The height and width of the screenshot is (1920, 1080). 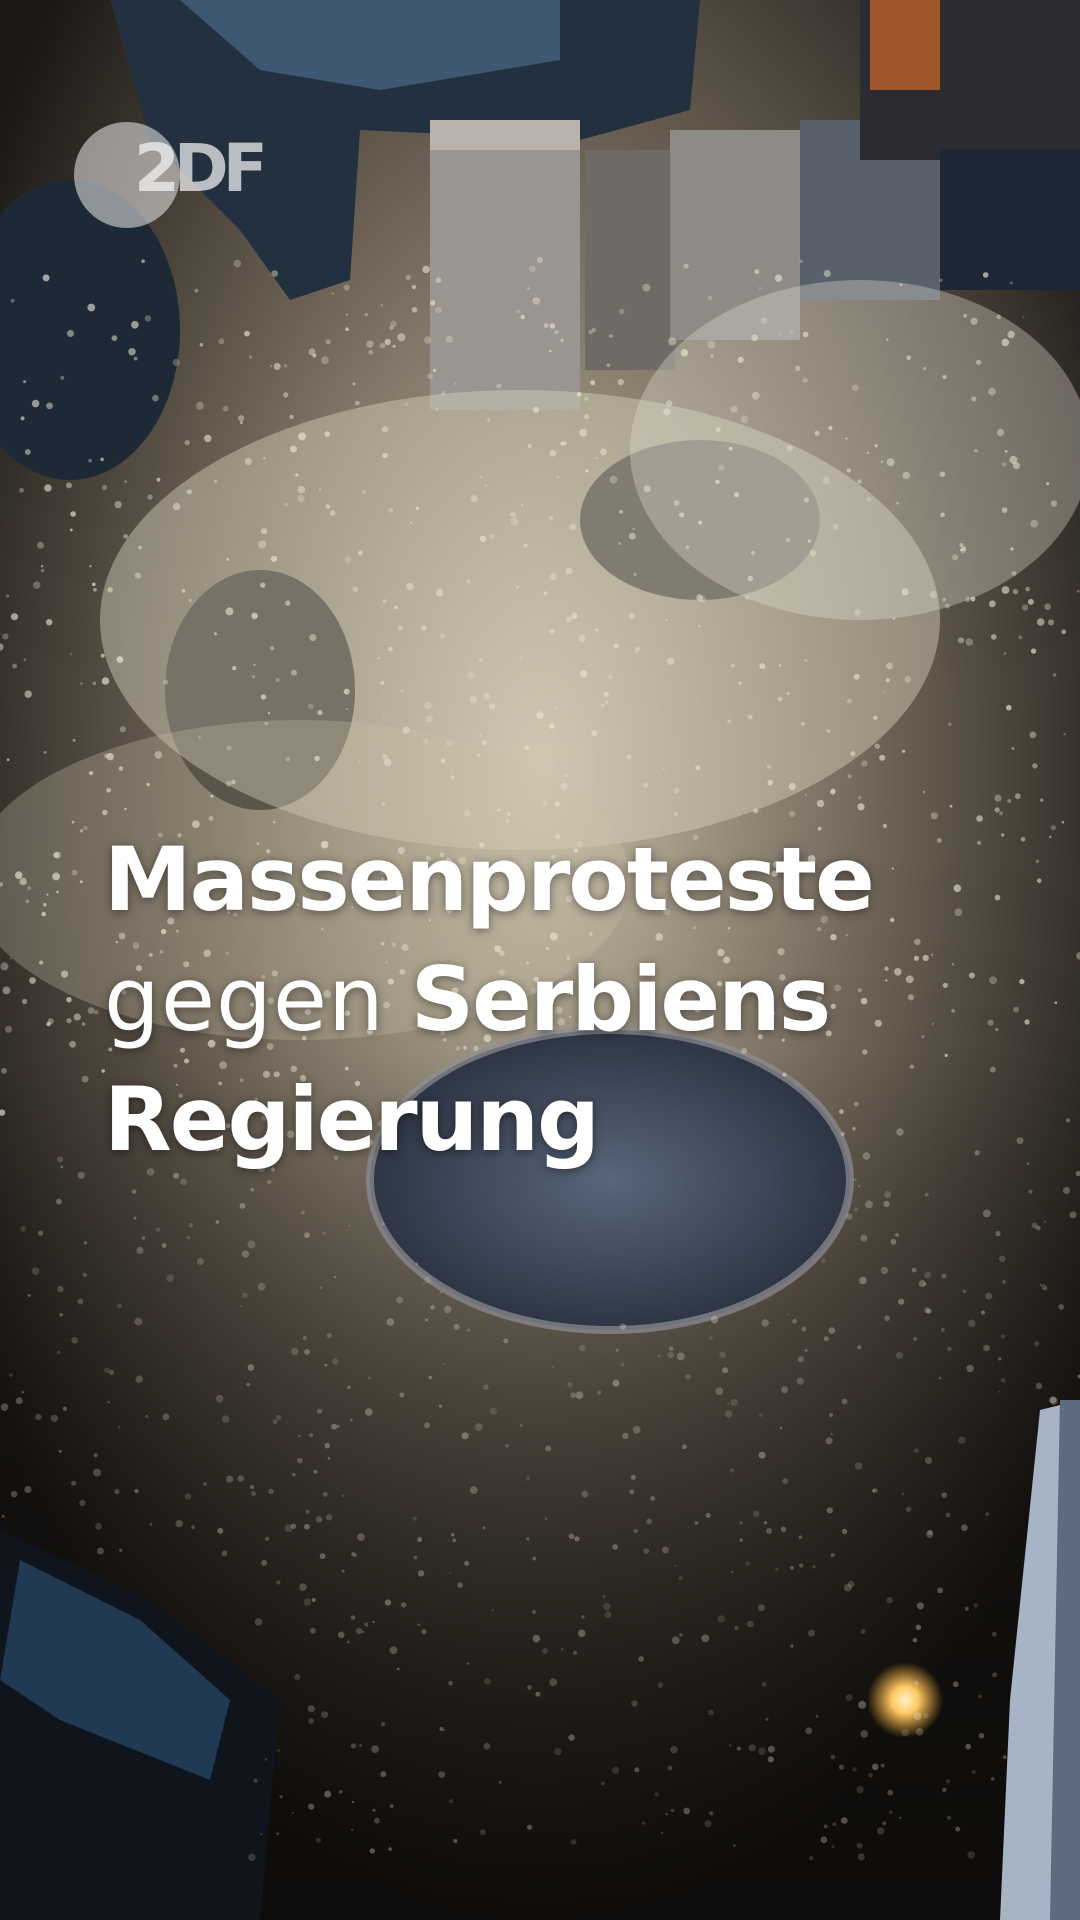 I want to click on headline-line-1: Massenproteste, so click(x=489, y=879).